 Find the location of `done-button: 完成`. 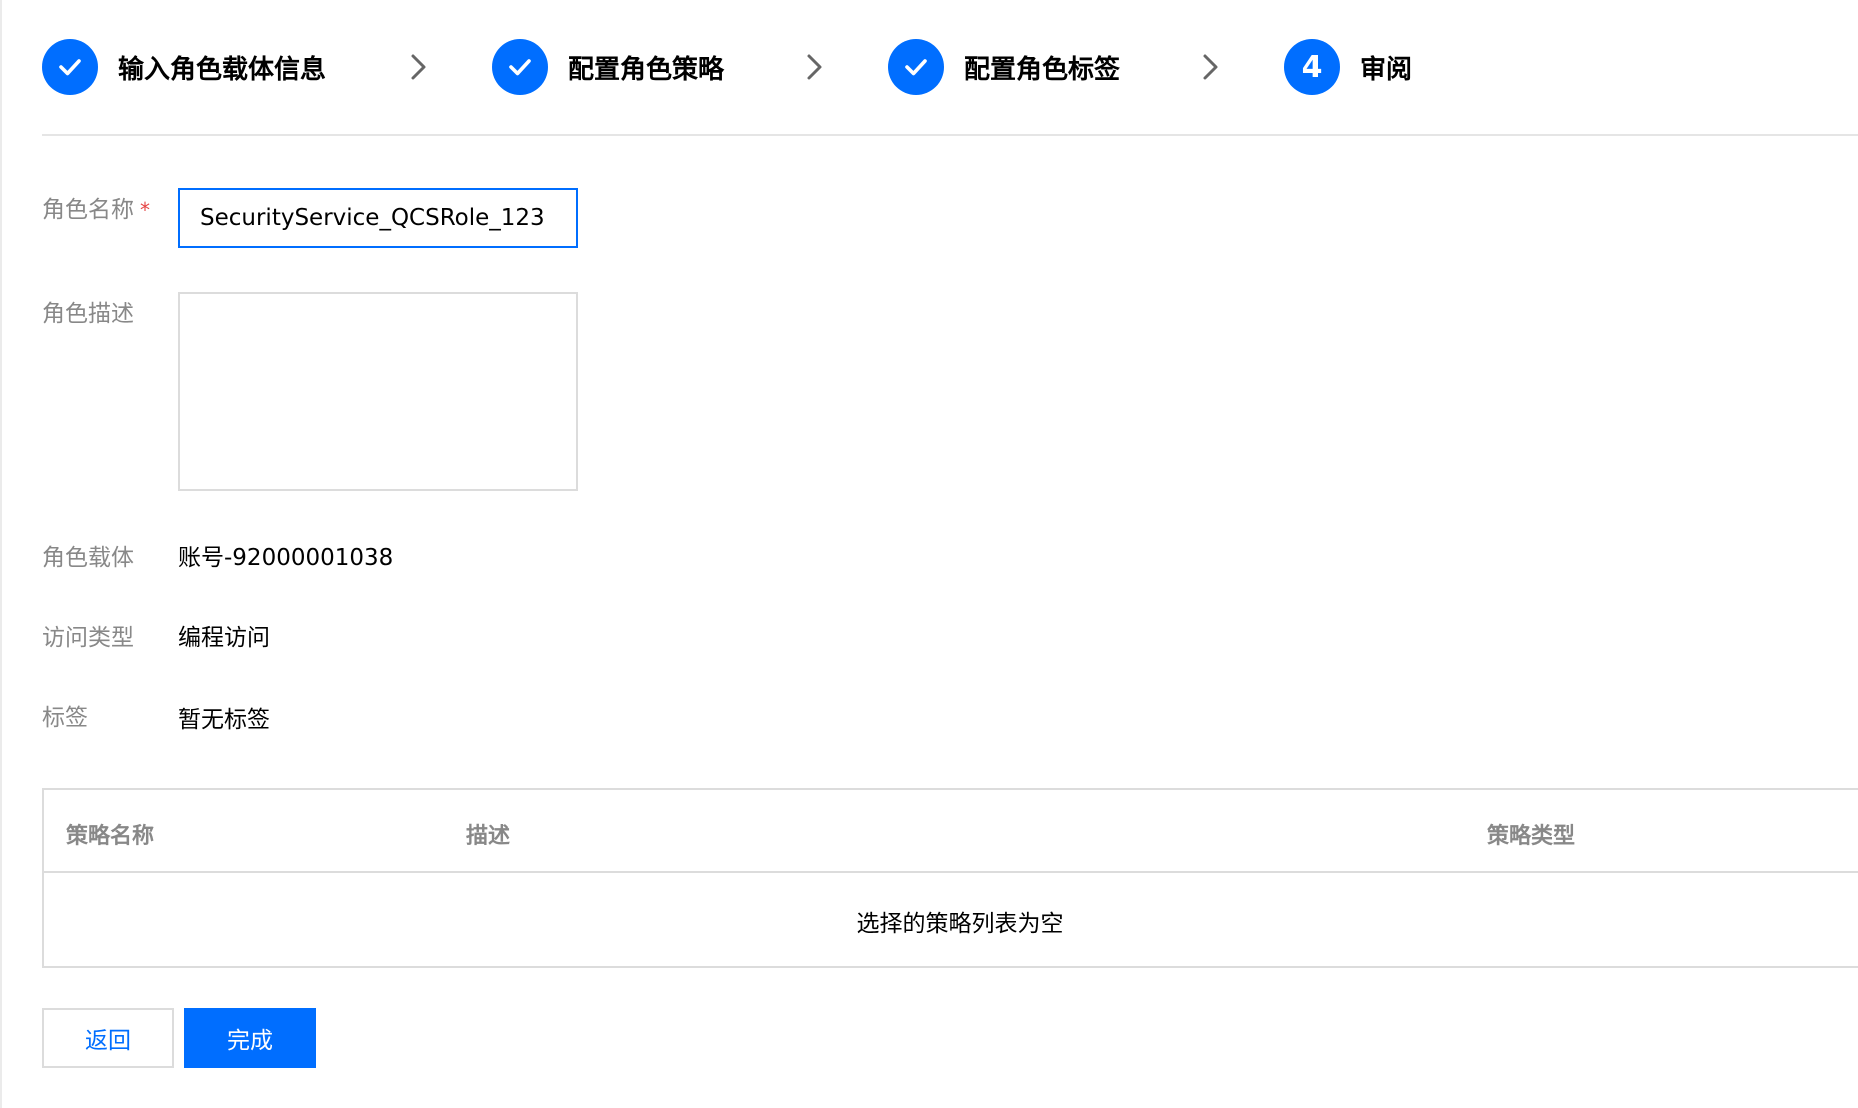

done-button: 完成 is located at coordinates (250, 1038).